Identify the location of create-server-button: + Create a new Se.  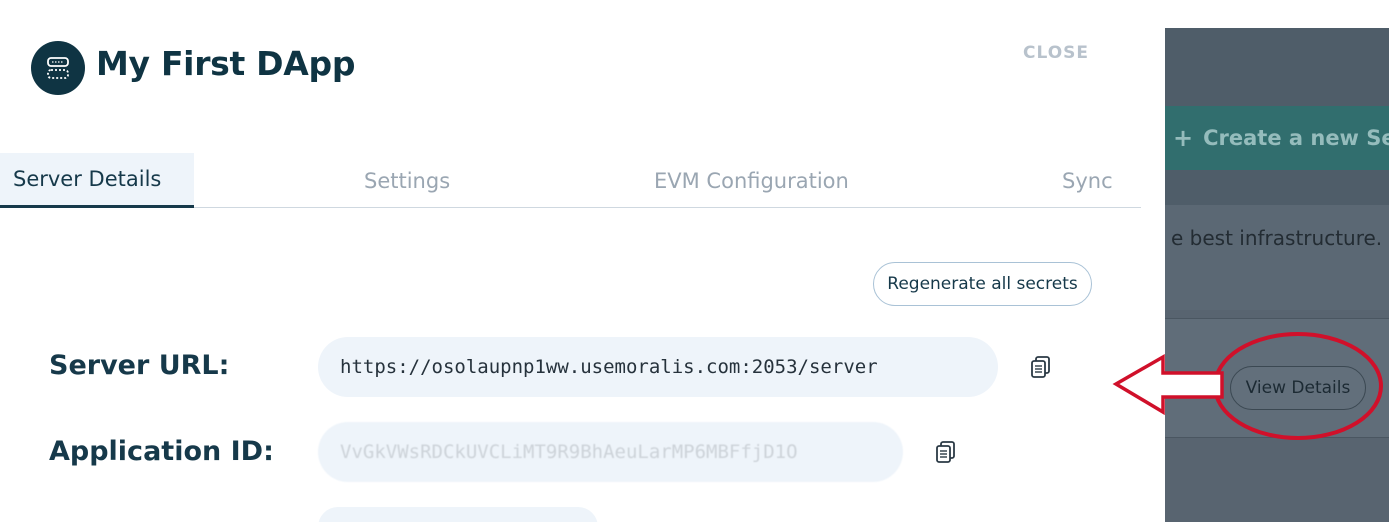
(1277, 138).